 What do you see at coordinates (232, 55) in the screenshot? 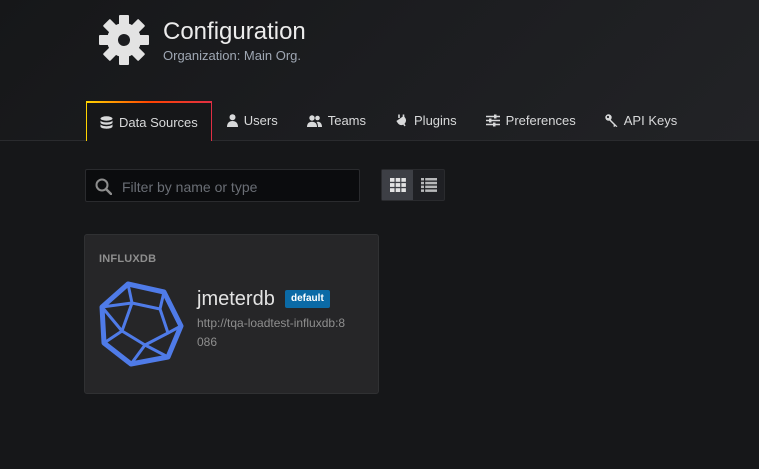
I see `page-subtitle: Organization: Main Org.` at bounding box center [232, 55].